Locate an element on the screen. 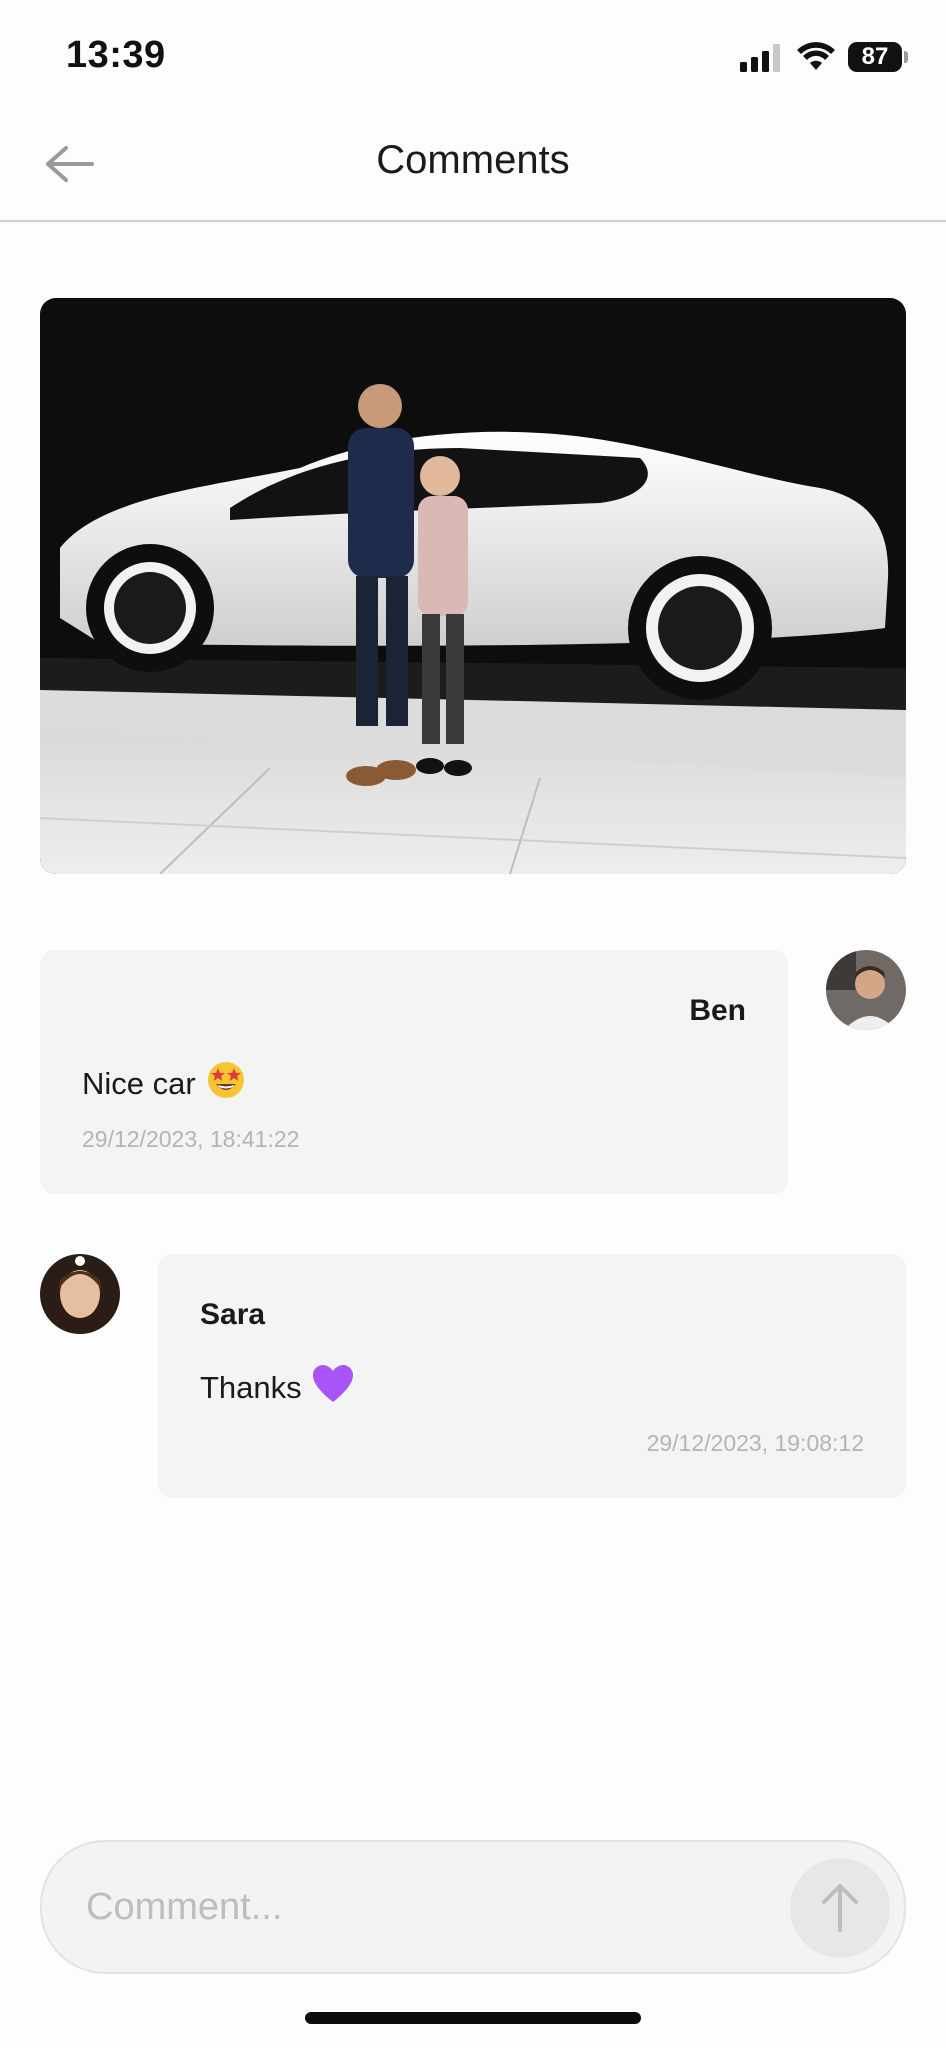  status-time: 13:39 is located at coordinates (116, 55).